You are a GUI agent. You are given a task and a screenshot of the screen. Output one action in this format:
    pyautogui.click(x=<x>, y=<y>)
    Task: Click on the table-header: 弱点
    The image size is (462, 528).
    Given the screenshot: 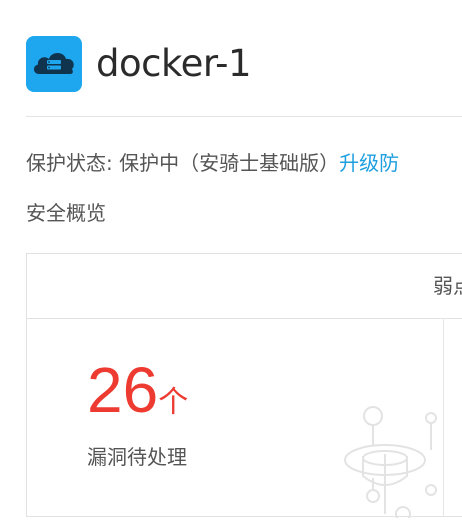 What is the action you would take?
    pyautogui.click(x=244, y=286)
    